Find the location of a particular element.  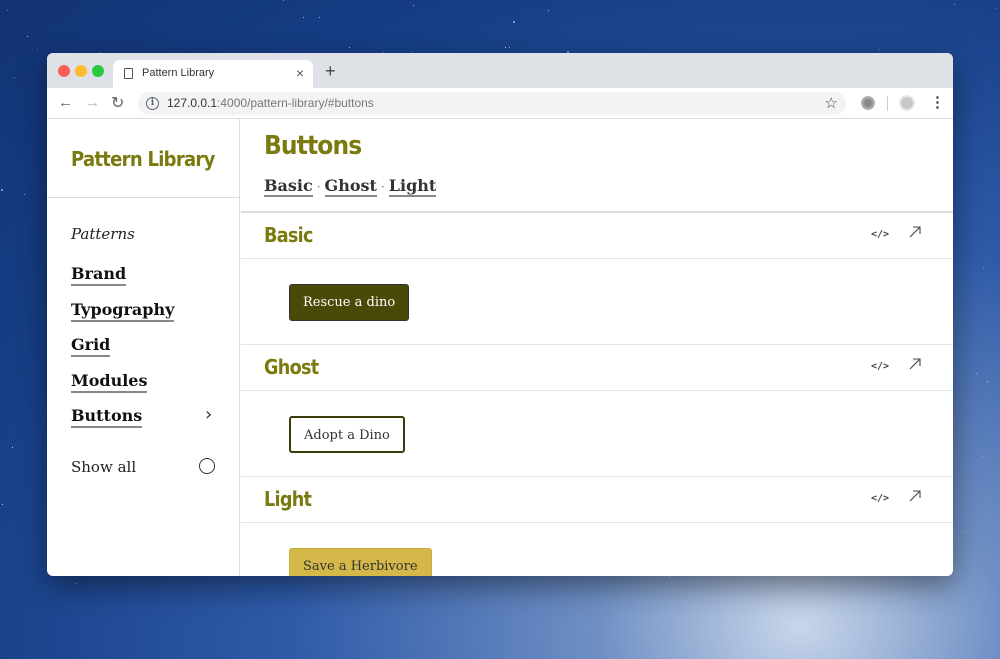

anchor-link-basic: Basic is located at coordinates (288, 186).